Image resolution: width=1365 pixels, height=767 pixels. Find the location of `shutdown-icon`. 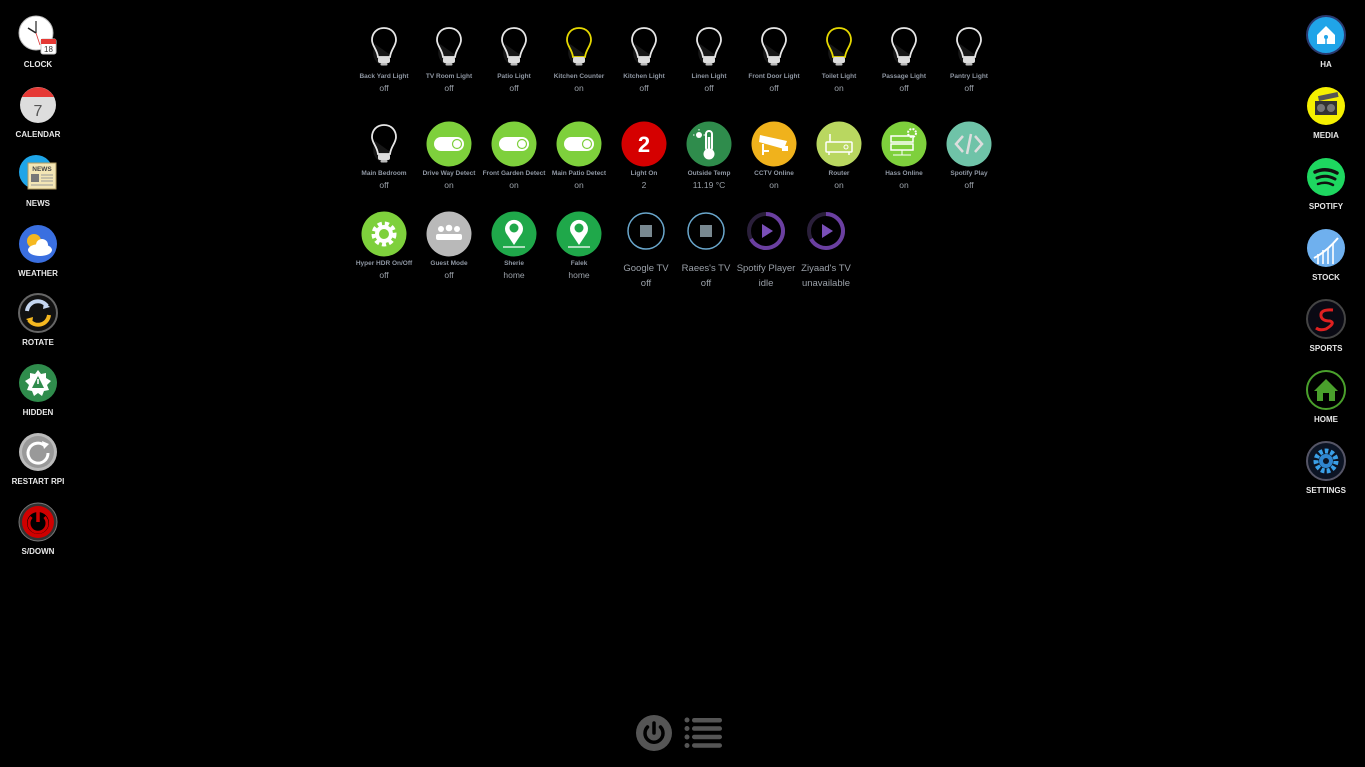

shutdown-icon is located at coordinates (38, 522).